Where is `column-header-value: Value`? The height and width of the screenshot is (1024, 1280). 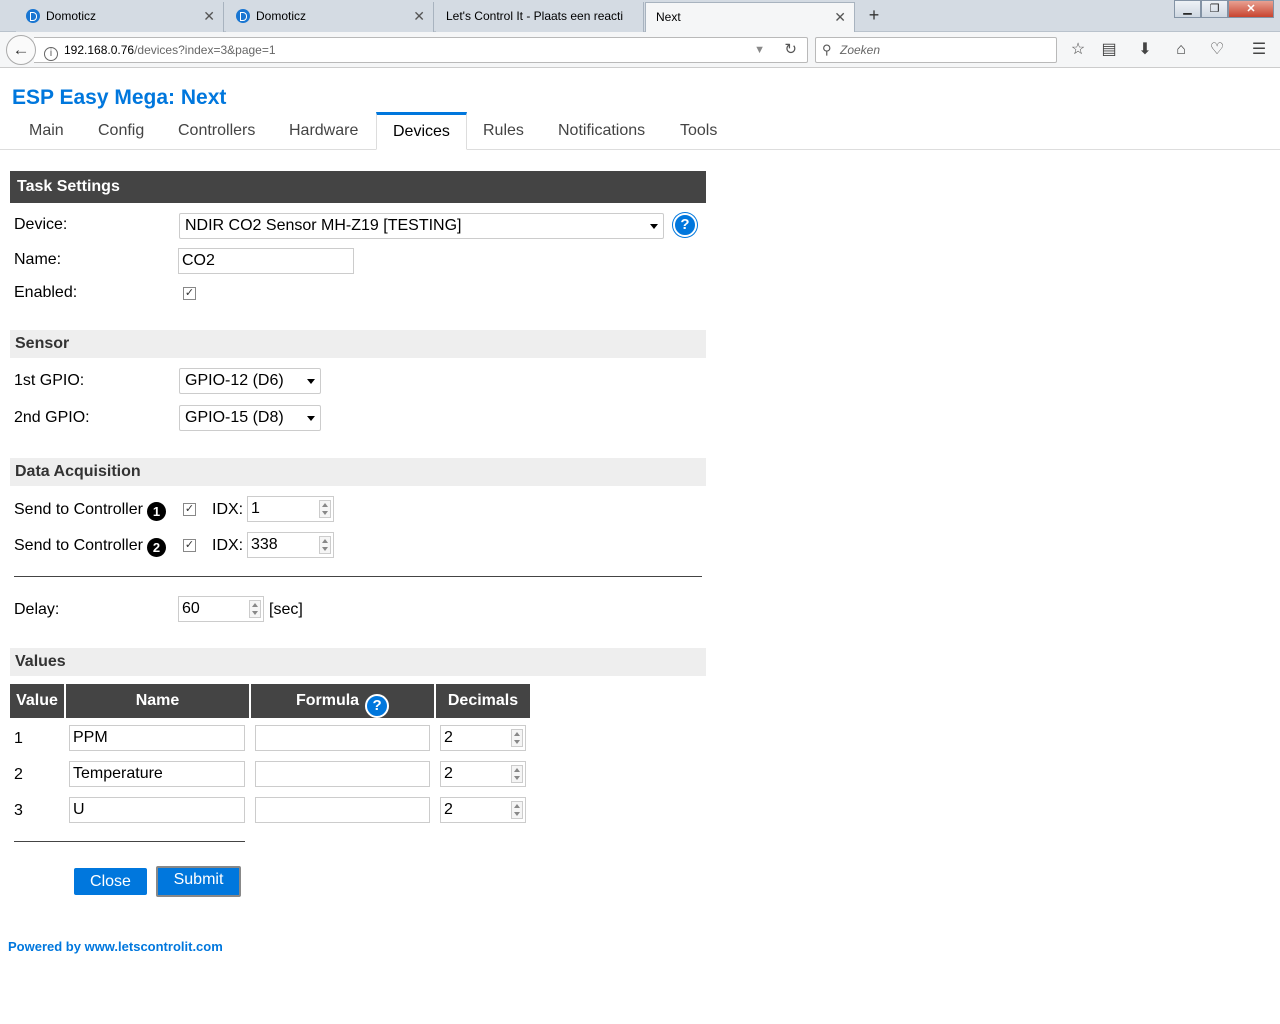 column-header-value: Value is located at coordinates (37, 701).